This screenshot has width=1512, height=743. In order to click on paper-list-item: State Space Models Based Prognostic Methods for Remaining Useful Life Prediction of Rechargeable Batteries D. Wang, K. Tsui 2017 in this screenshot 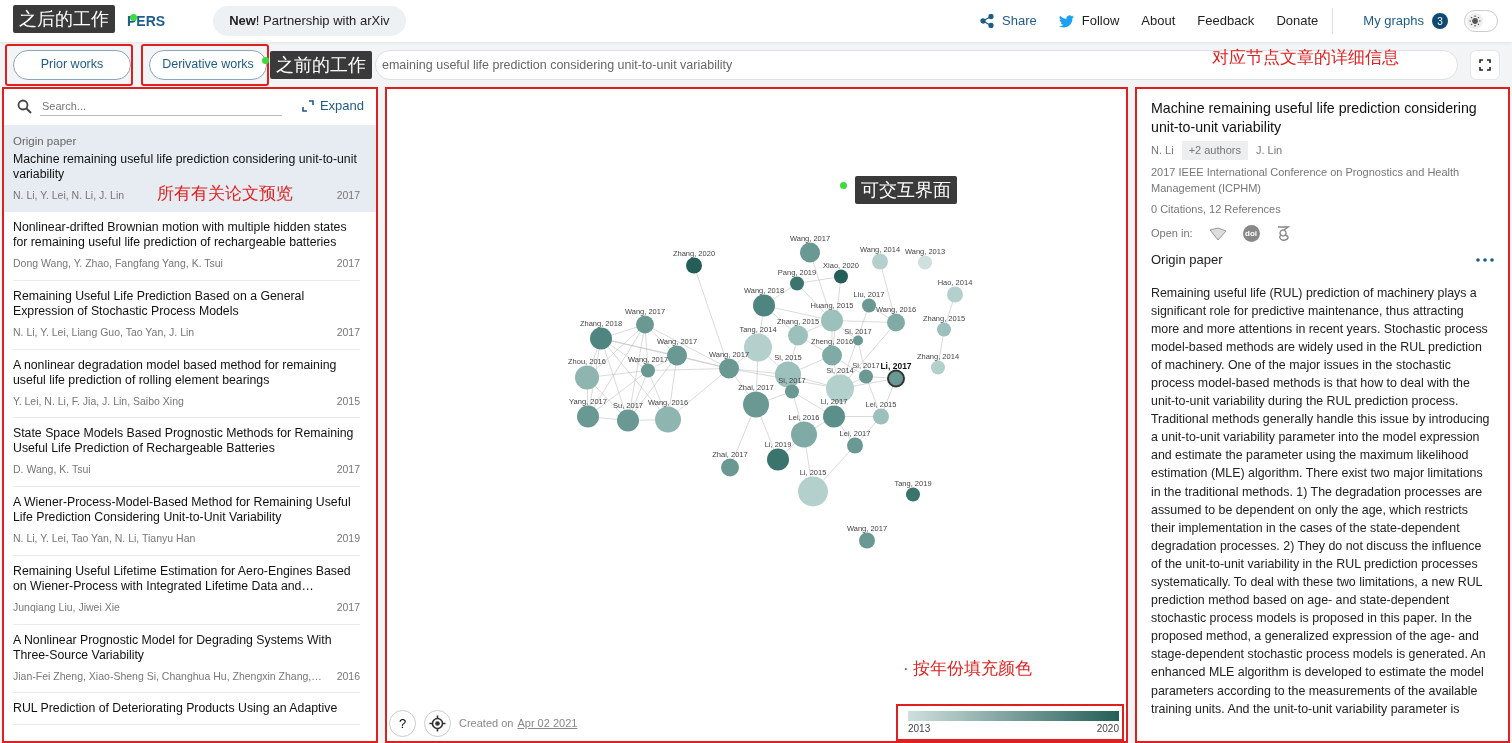, I will do `click(190, 452)`.